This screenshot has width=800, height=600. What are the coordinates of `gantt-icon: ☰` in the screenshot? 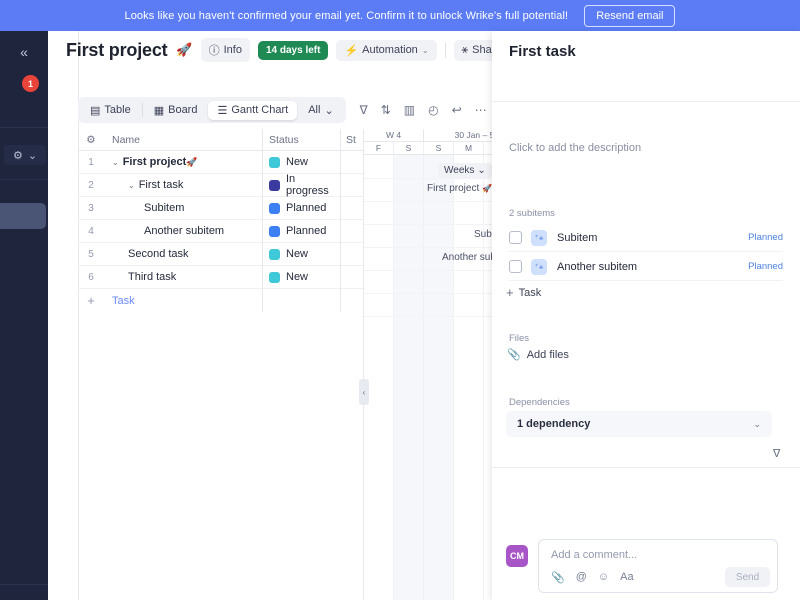 It's located at (222, 110).